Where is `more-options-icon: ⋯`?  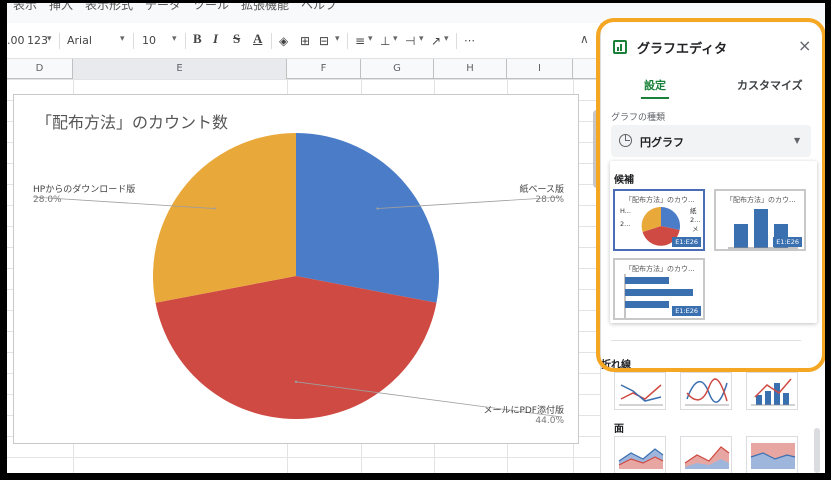 more-options-icon: ⋯ is located at coordinates (469, 41).